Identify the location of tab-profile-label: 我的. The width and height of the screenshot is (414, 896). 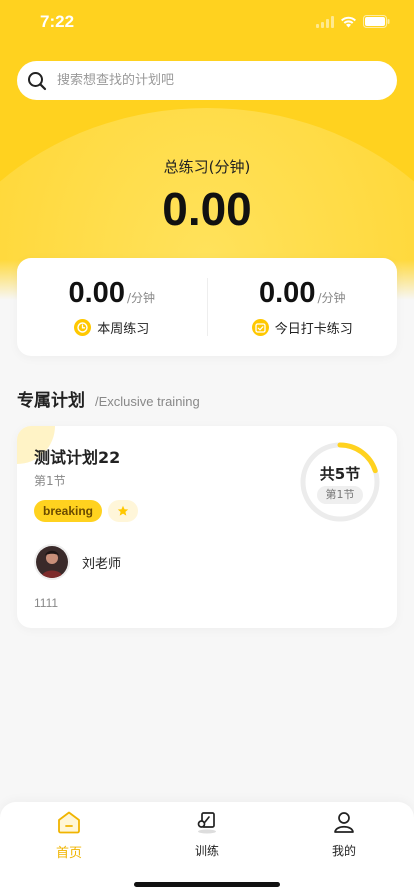
(343, 851).